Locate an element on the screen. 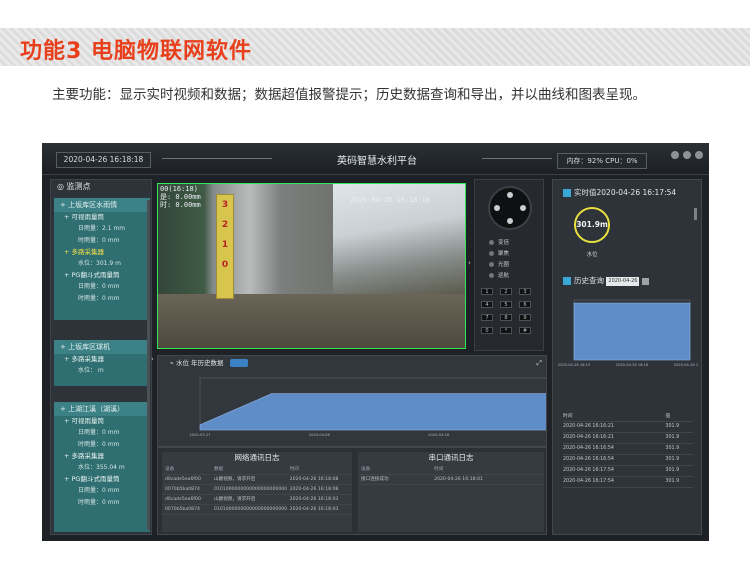 This screenshot has width=750, height=572. history-icon is located at coordinates (567, 281).